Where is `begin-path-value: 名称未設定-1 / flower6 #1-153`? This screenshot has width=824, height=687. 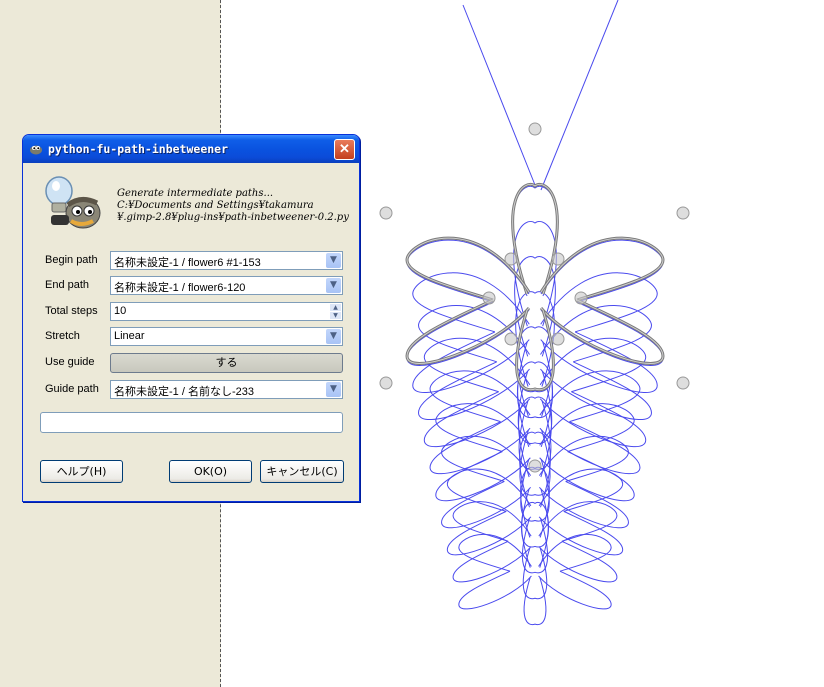 begin-path-value: 名称未設定-1 / flower6 #1-153 is located at coordinates (187, 263).